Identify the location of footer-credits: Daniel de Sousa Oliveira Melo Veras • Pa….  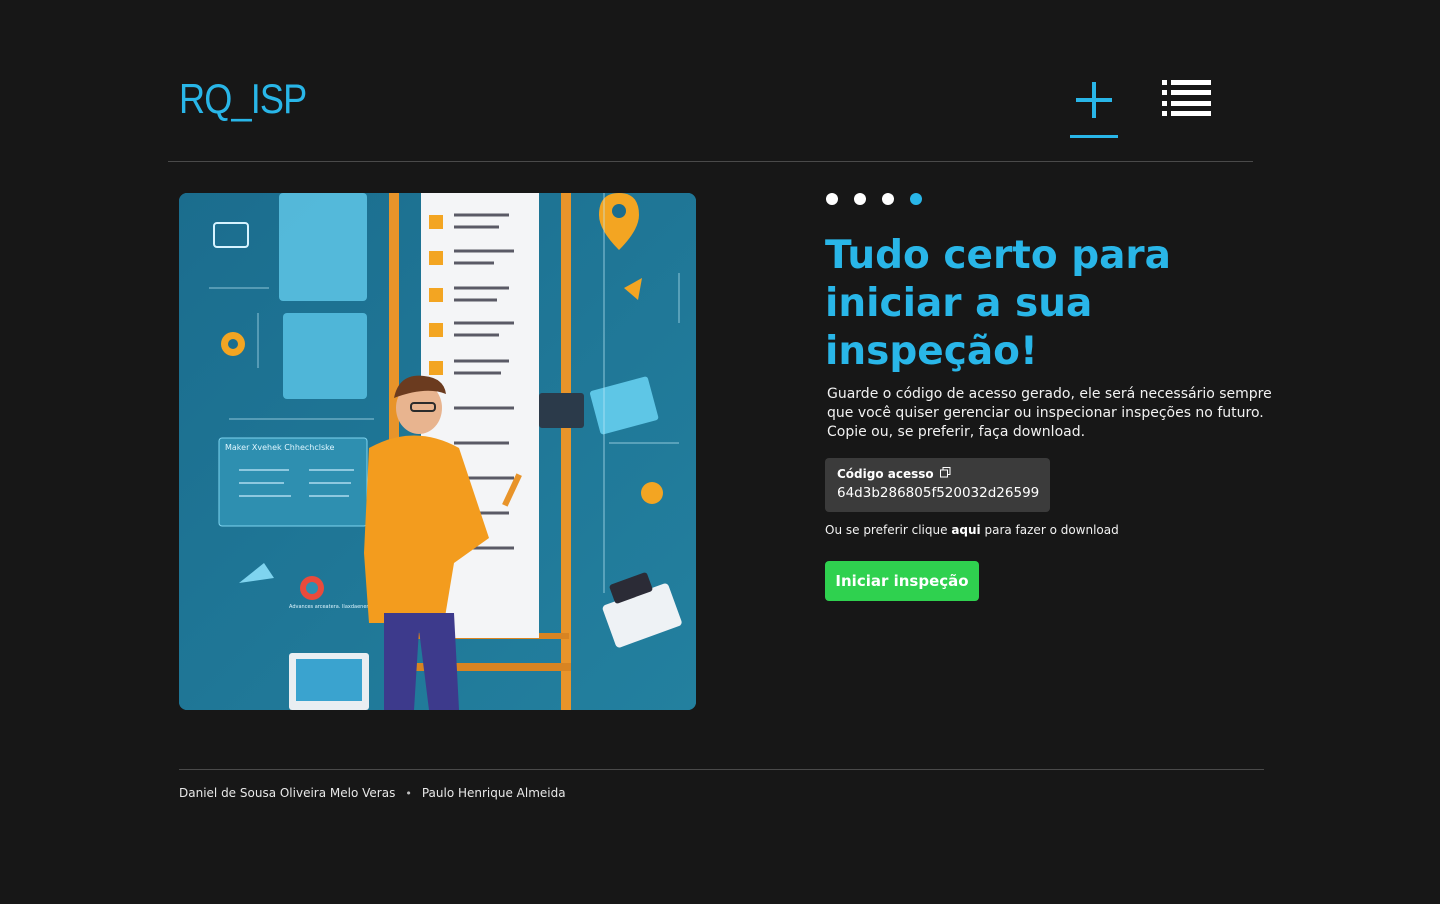
(372, 793).